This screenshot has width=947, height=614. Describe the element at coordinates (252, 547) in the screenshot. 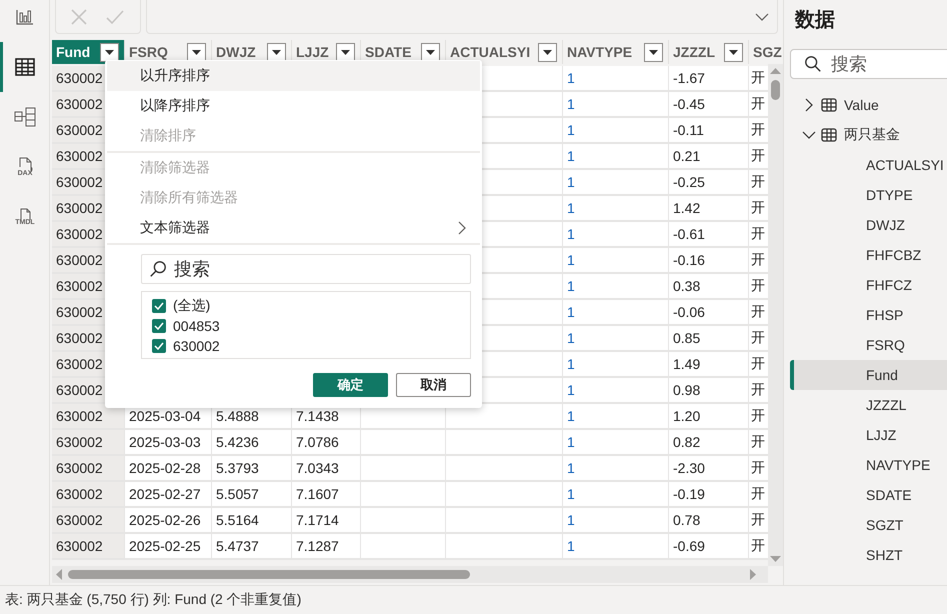

I see `table-cell: 5.4737` at that location.